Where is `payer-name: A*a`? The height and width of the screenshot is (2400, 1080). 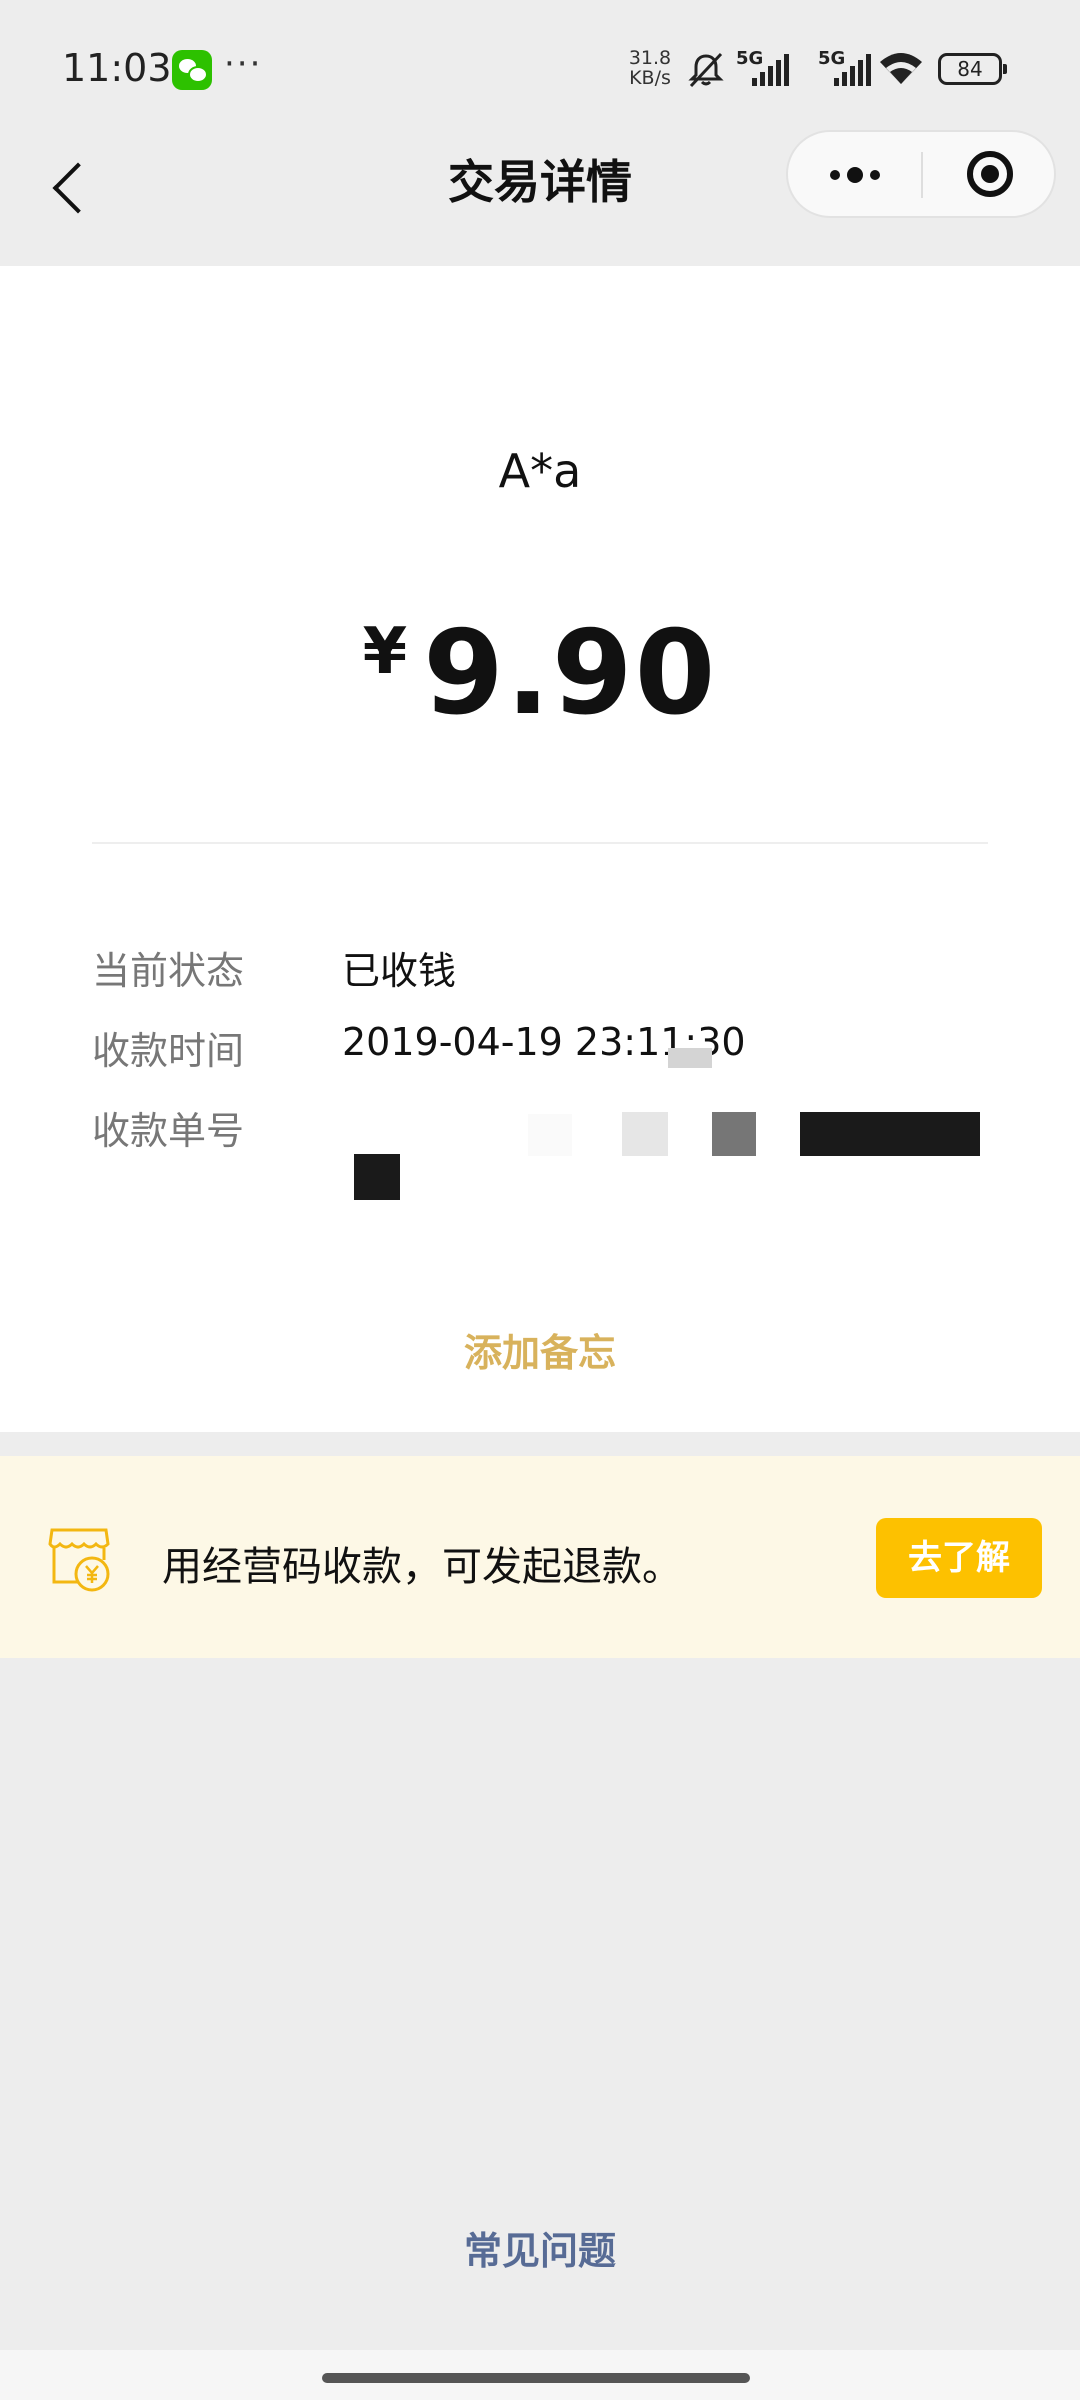 payer-name: A*a is located at coordinates (540, 471).